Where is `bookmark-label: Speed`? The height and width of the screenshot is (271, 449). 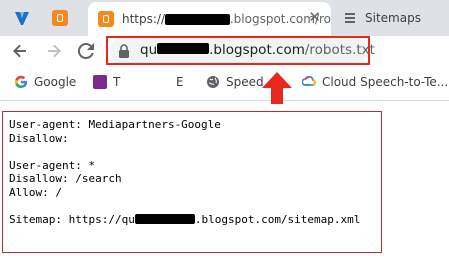 bookmark-label: Speed is located at coordinates (245, 82).